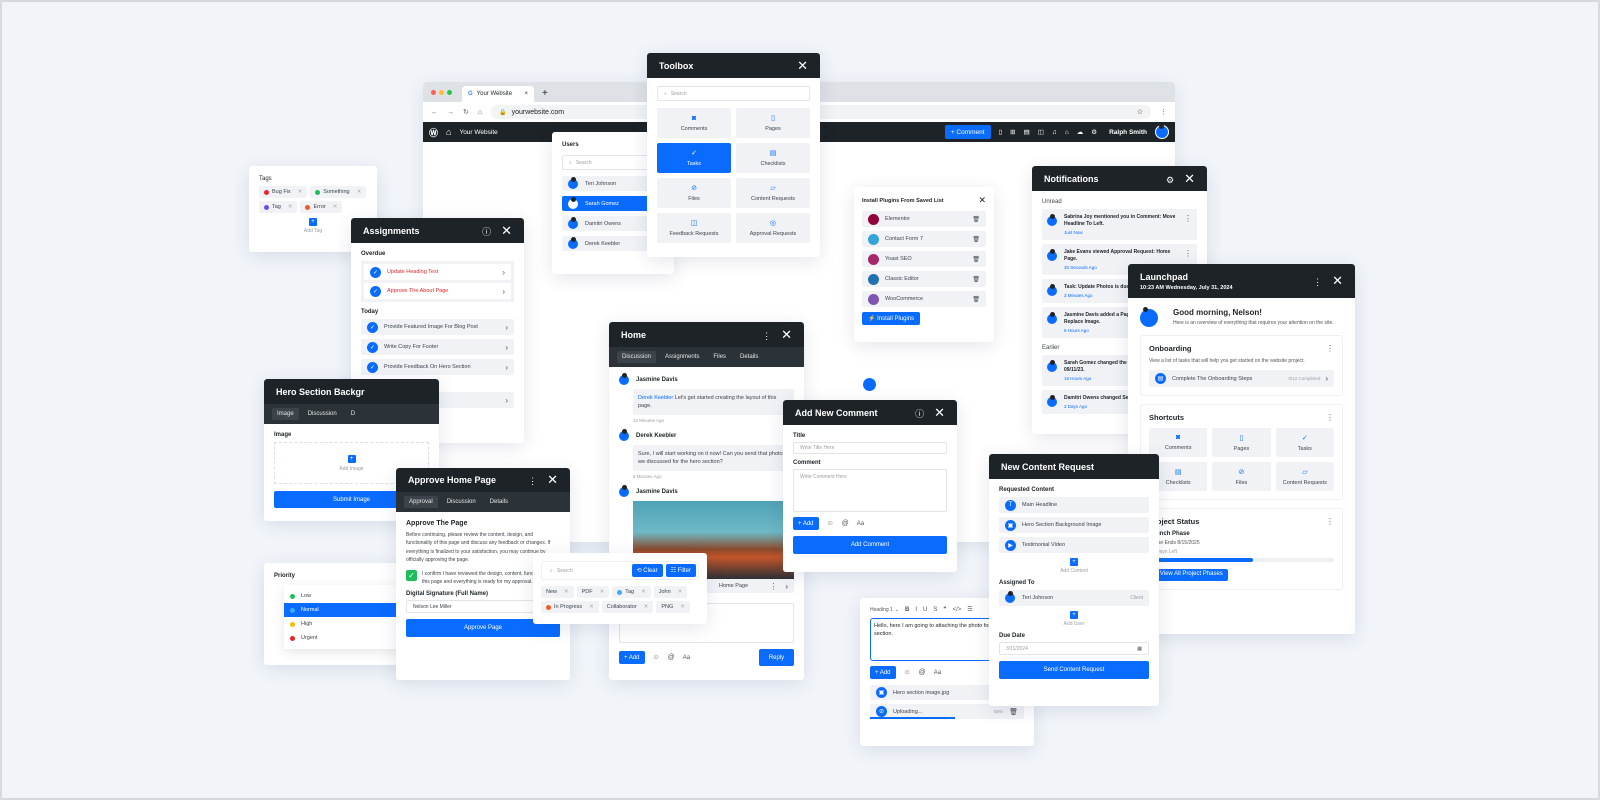 The image size is (1600, 800). What do you see at coordinates (773, 193) in the screenshot?
I see `toolbox-item-content-requests: ▱ Content Requests` at bounding box center [773, 193].